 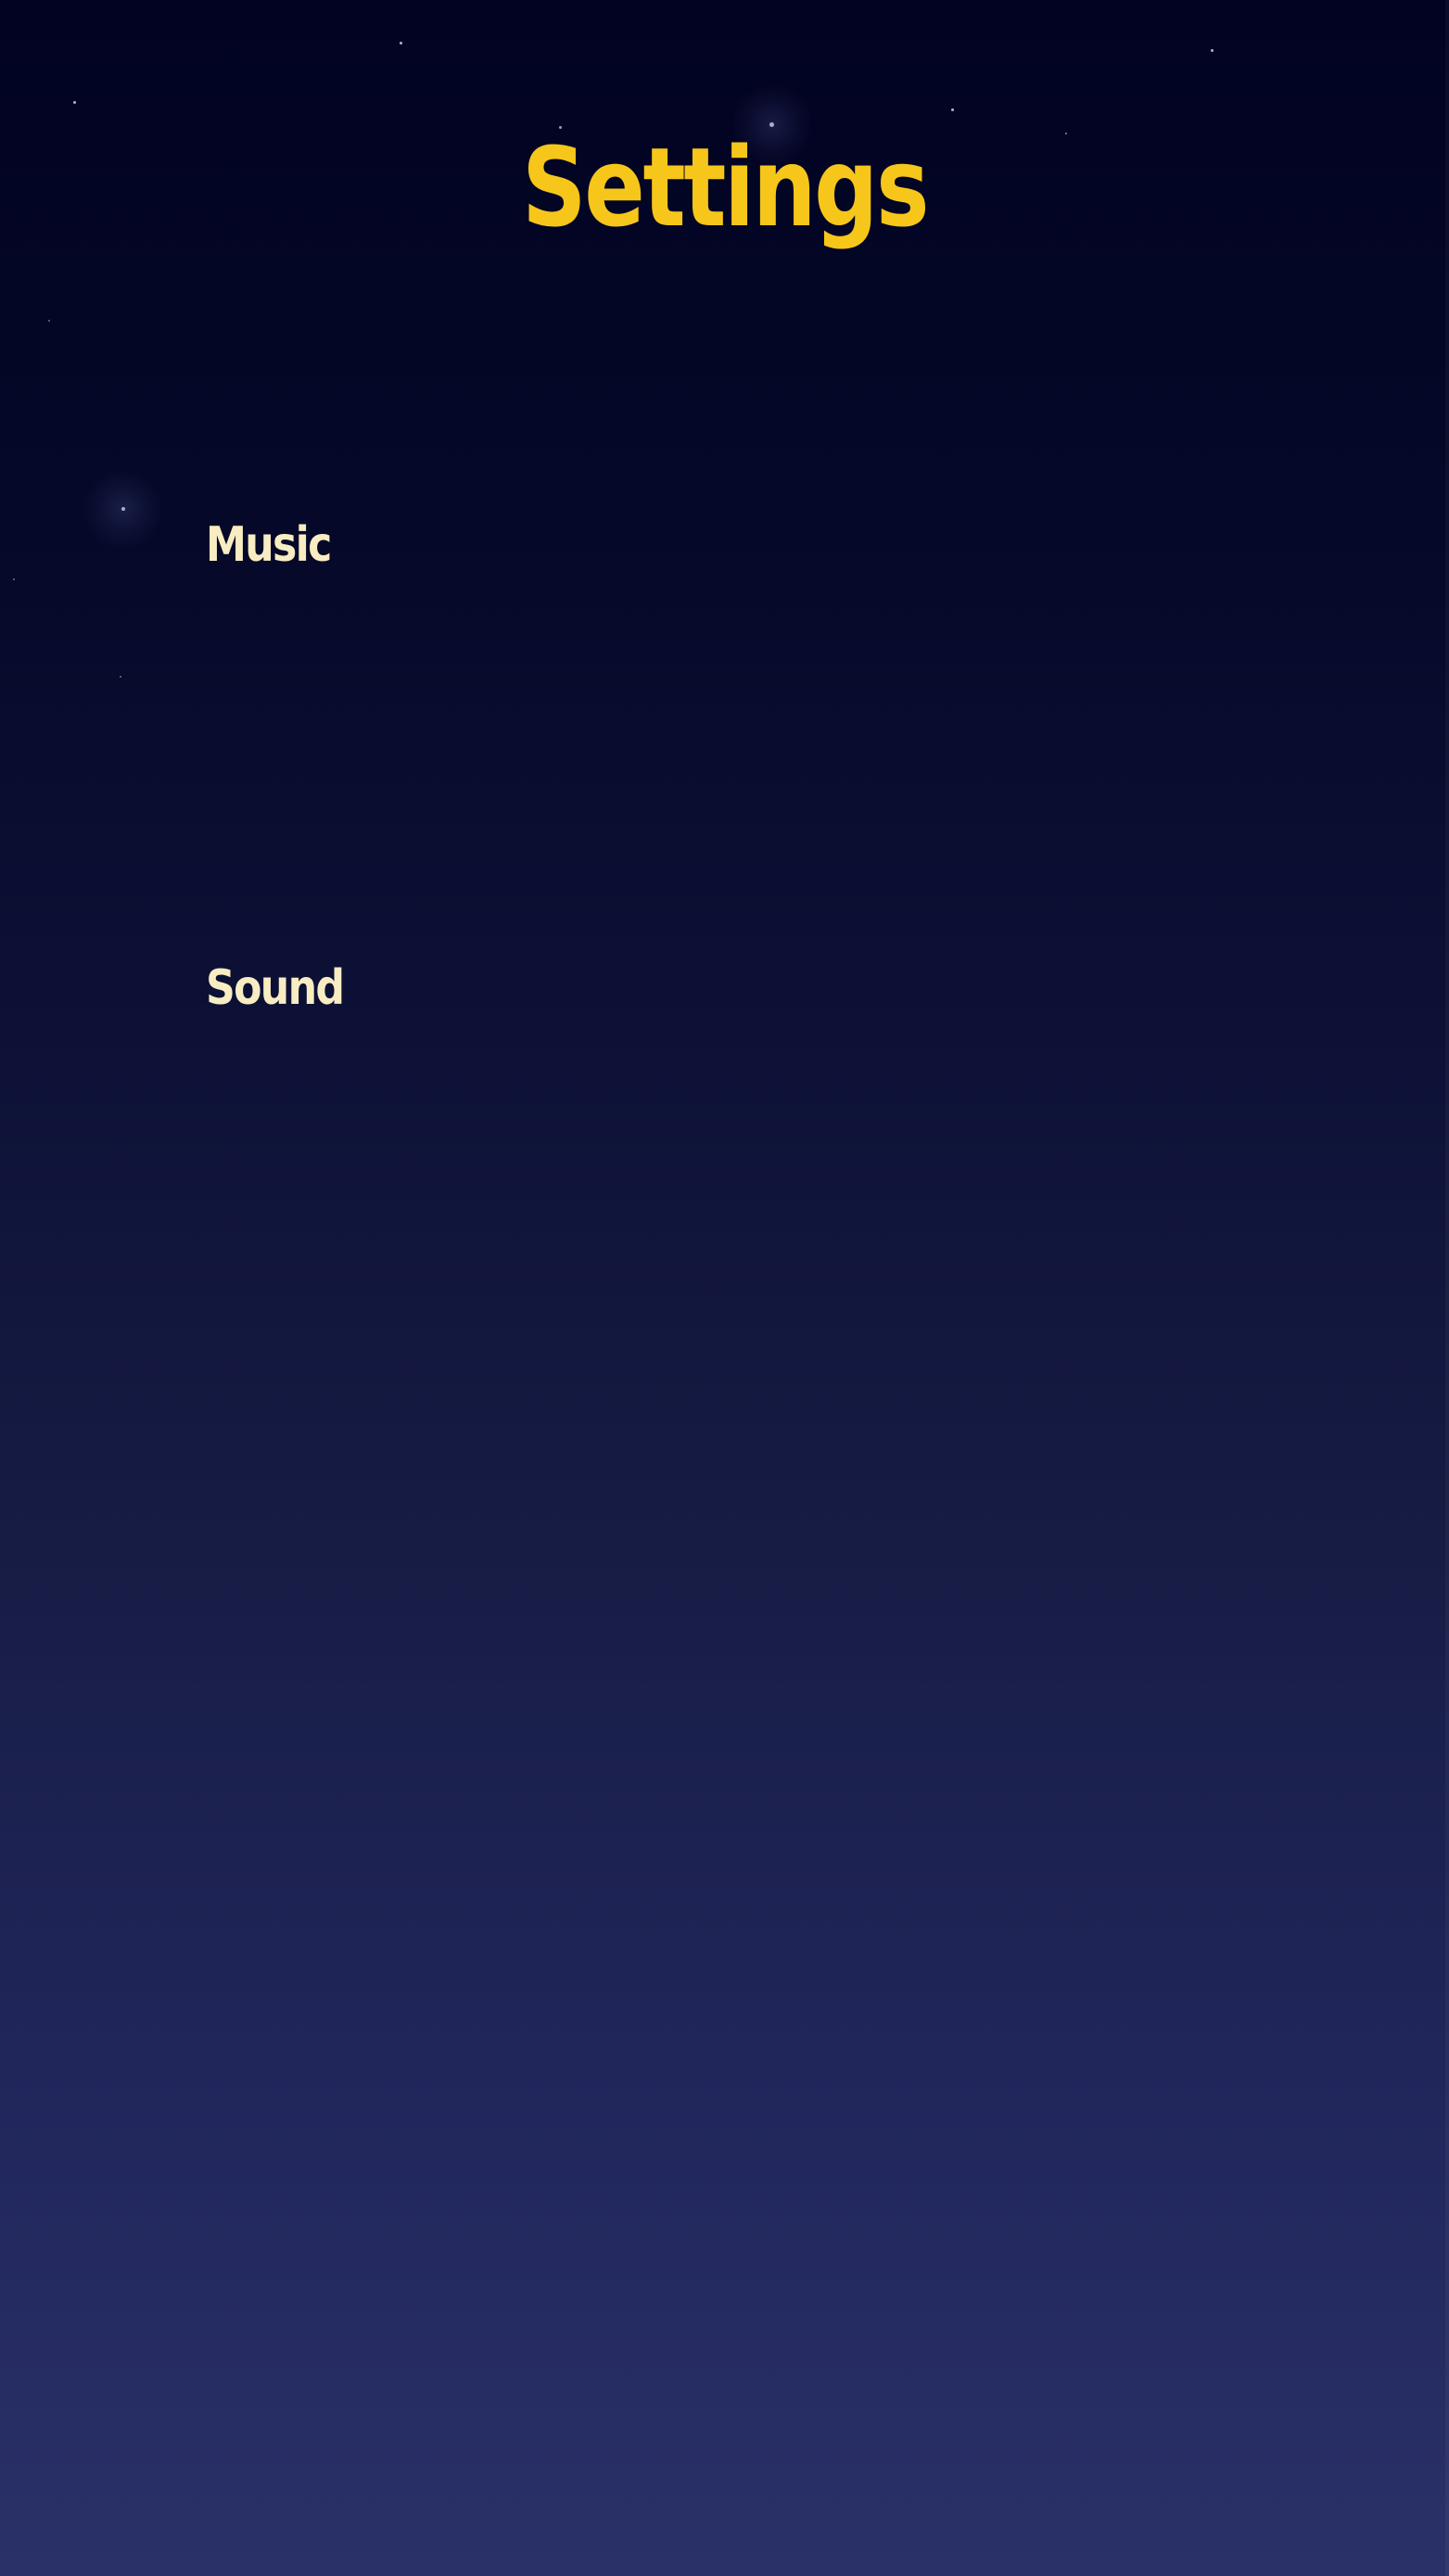 I want to click on sound-label: Sound, so click(x=275, y=988).